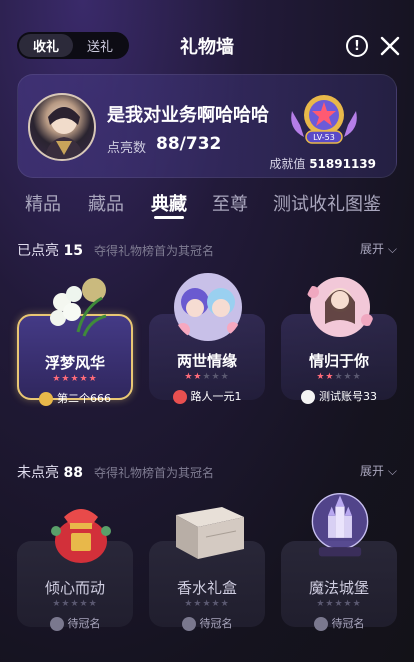 This screenshot has height=662, width=414. What do you see at coordinates (154, 251) in the screenshot?
I see `lit-section-subtitle: 夺得礼物榜首为其冠名` at bounding box center [154, 251].